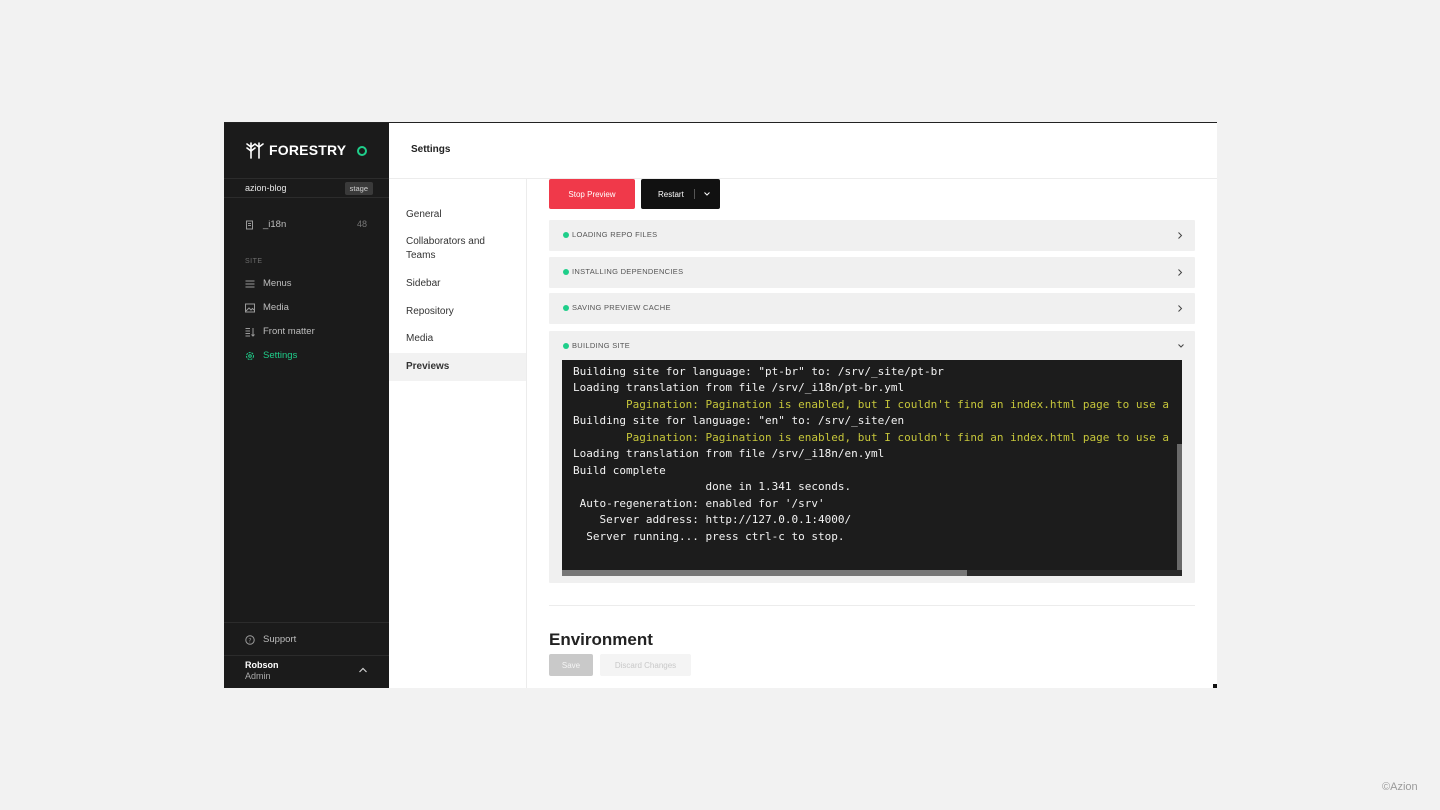 Image resolution: width=1440 pixels, height=810 pixels. I want to click on vertical-scrollbar, so click(1179, 507).